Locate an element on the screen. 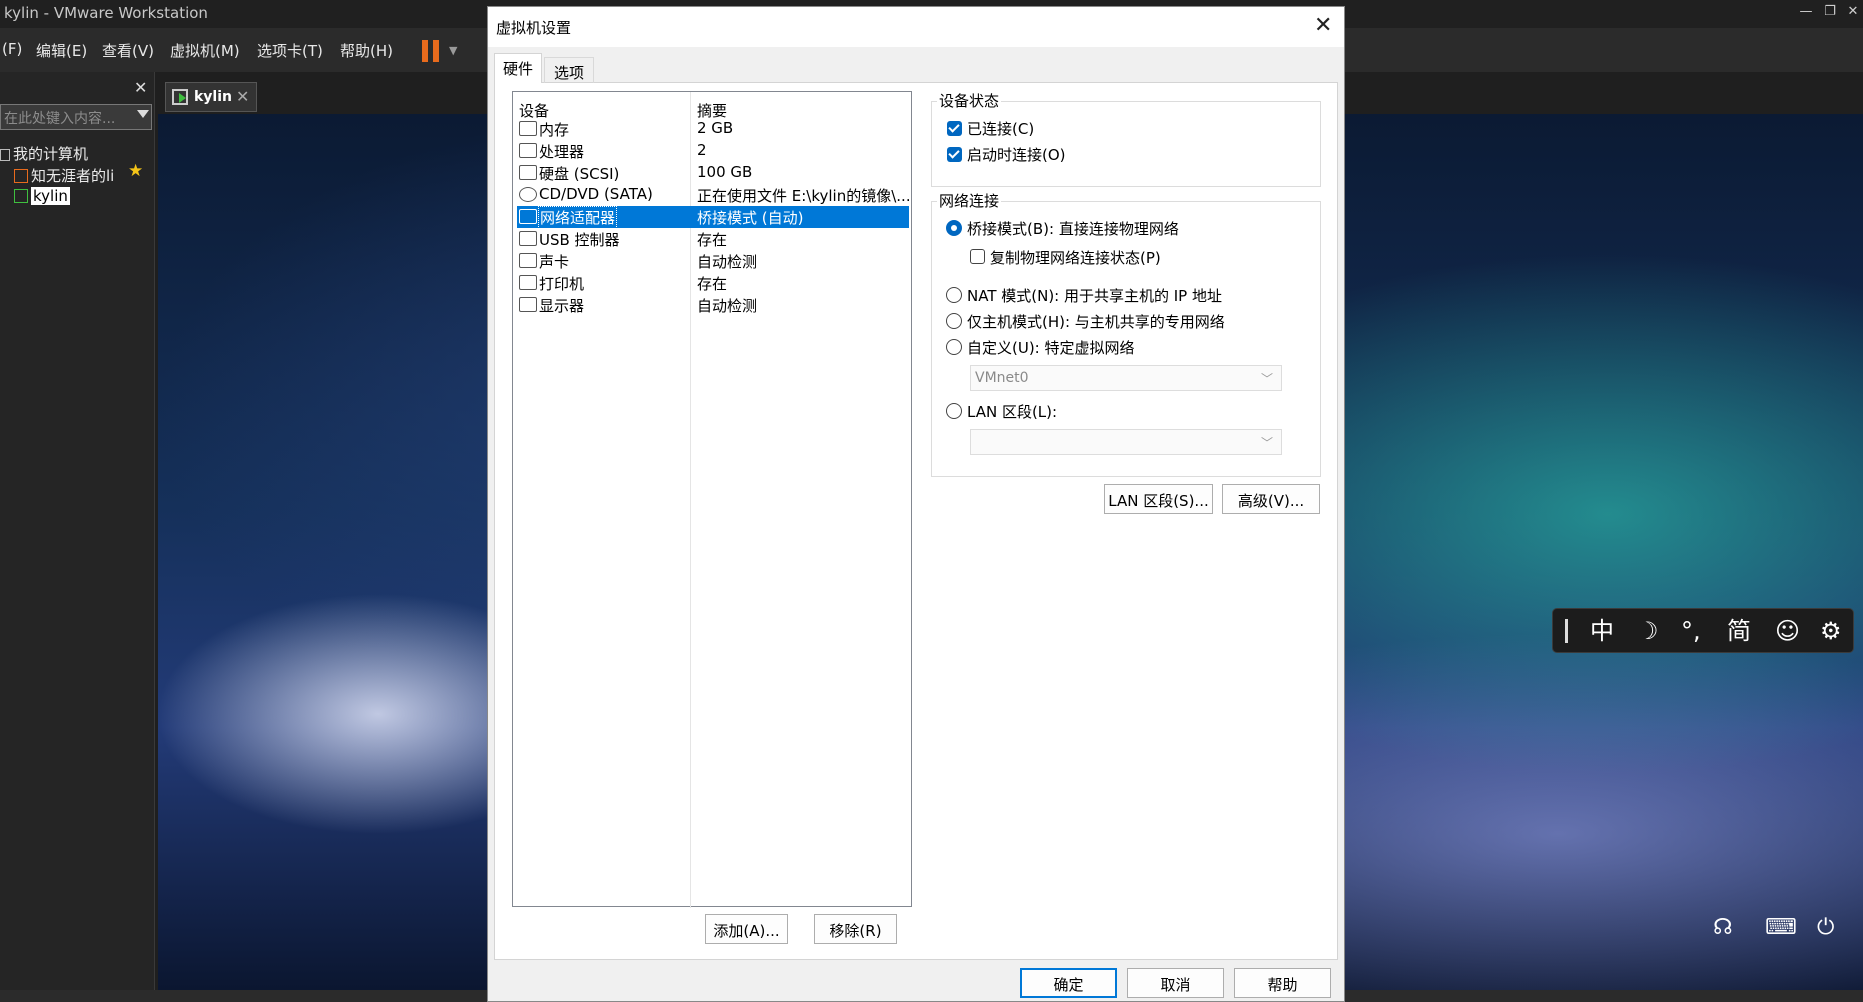 The width and height of the screenshot is (1863, 1002). window-title: kylin - VMware Workstation is located at coordinates (106, 13).